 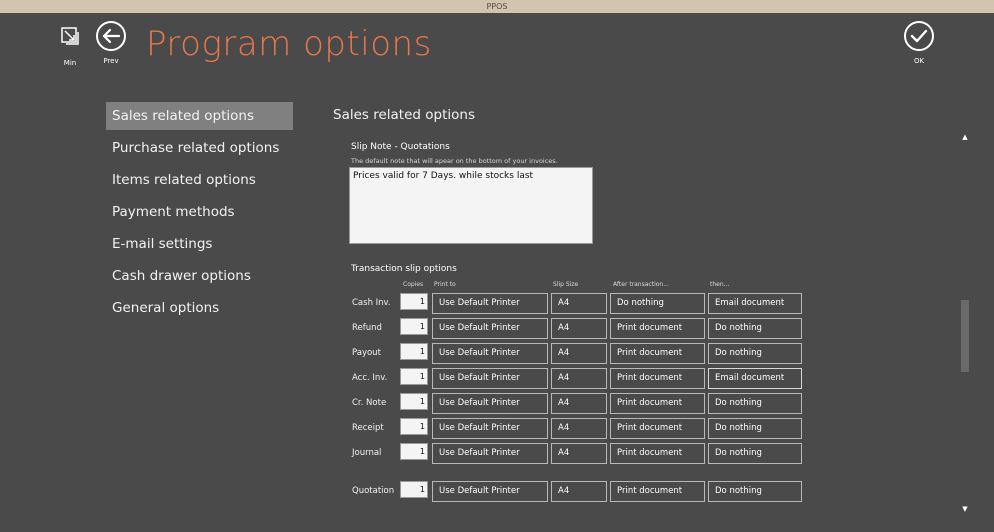 I want to click on page-title: Program options, so click(x=289, y=44).